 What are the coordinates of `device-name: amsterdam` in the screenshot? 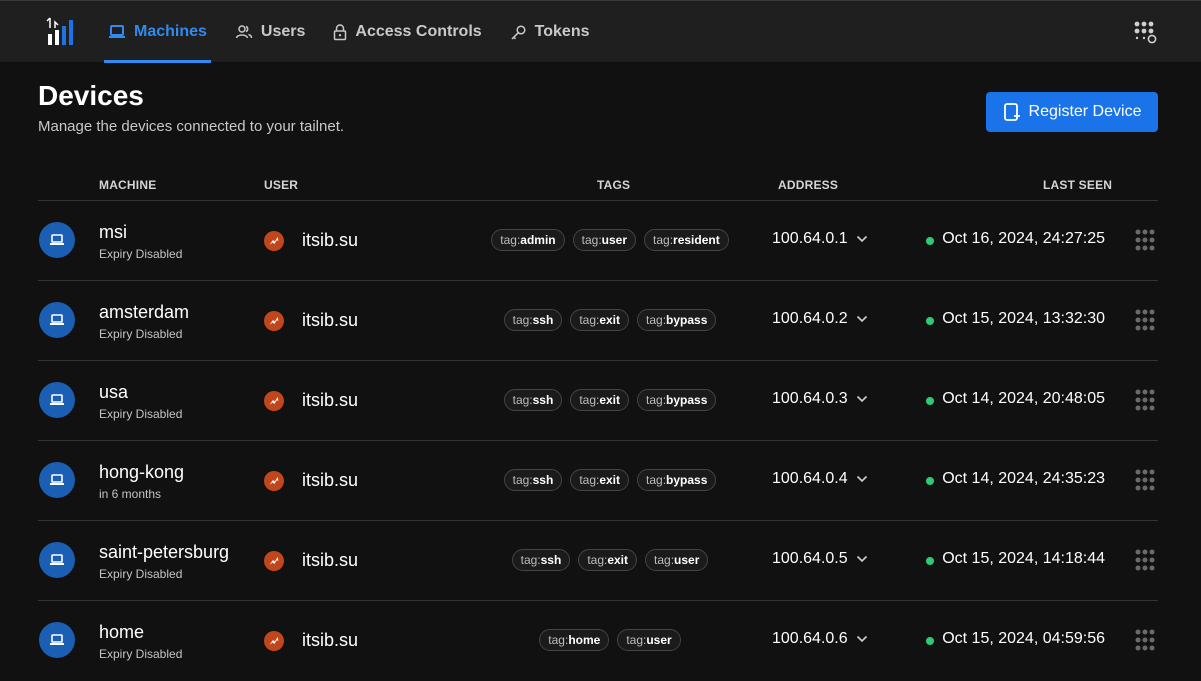 It's located at (144, 312).